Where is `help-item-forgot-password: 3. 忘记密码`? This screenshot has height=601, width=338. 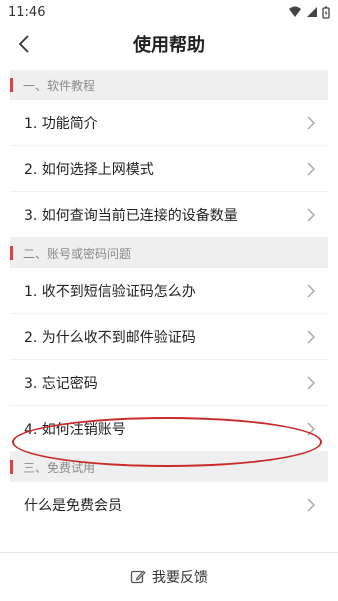
help-item-forgot-password: 3. 忘记密码 is located at coordinates (169, 383).